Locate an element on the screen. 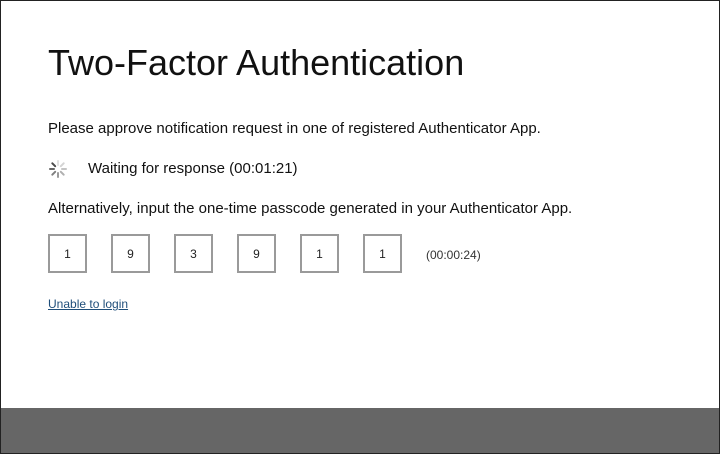  waiting-text: Waiting for response (00:01:21) is located at coordinates (193, 168).